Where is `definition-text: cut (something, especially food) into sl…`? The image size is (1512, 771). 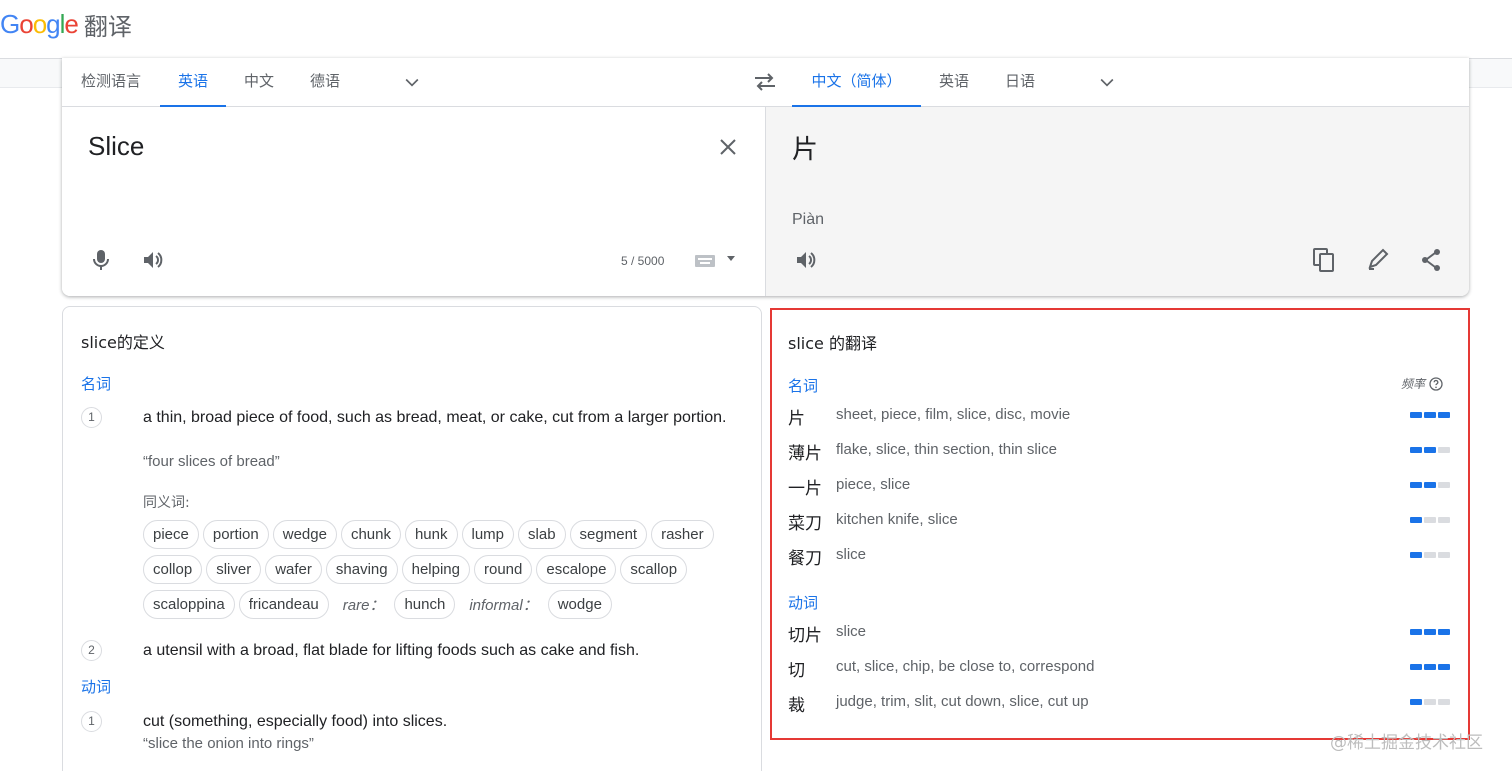 definition-text: cut (something, especially food) into sl… is located at coordinates (295, 721).